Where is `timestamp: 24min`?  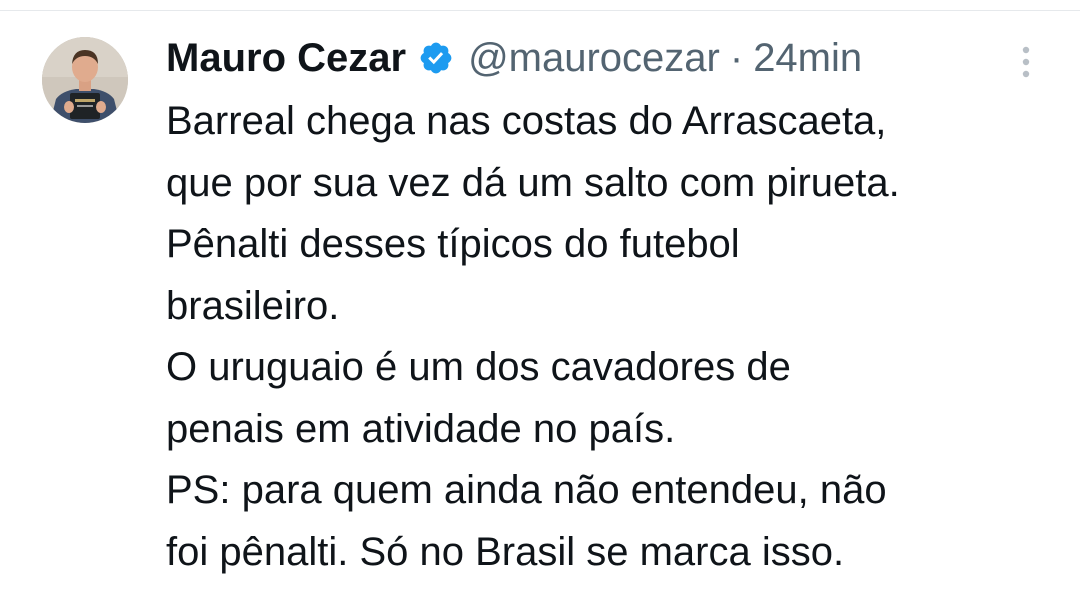
timestamp: 24min is located at coordinates (807, 58).